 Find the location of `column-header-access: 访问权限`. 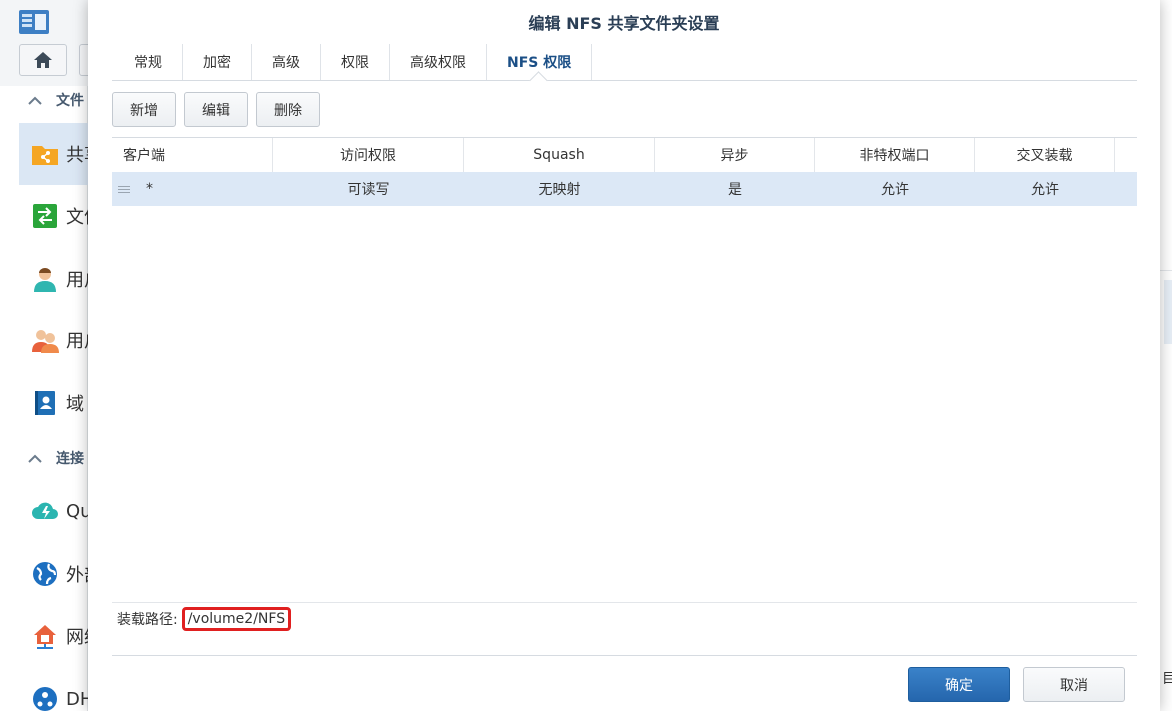

column-header-access: 访问权限 is located at coordinates (368, 155).